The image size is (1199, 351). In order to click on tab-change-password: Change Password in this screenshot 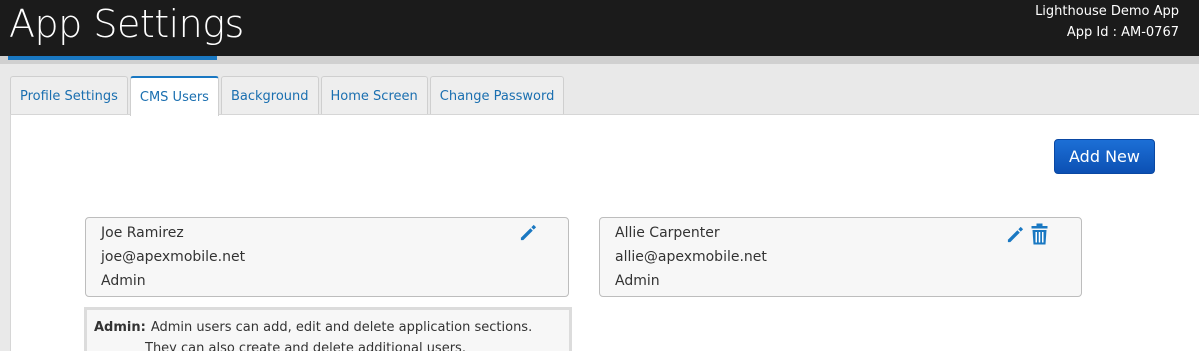, I will do `click(497, 95)`.